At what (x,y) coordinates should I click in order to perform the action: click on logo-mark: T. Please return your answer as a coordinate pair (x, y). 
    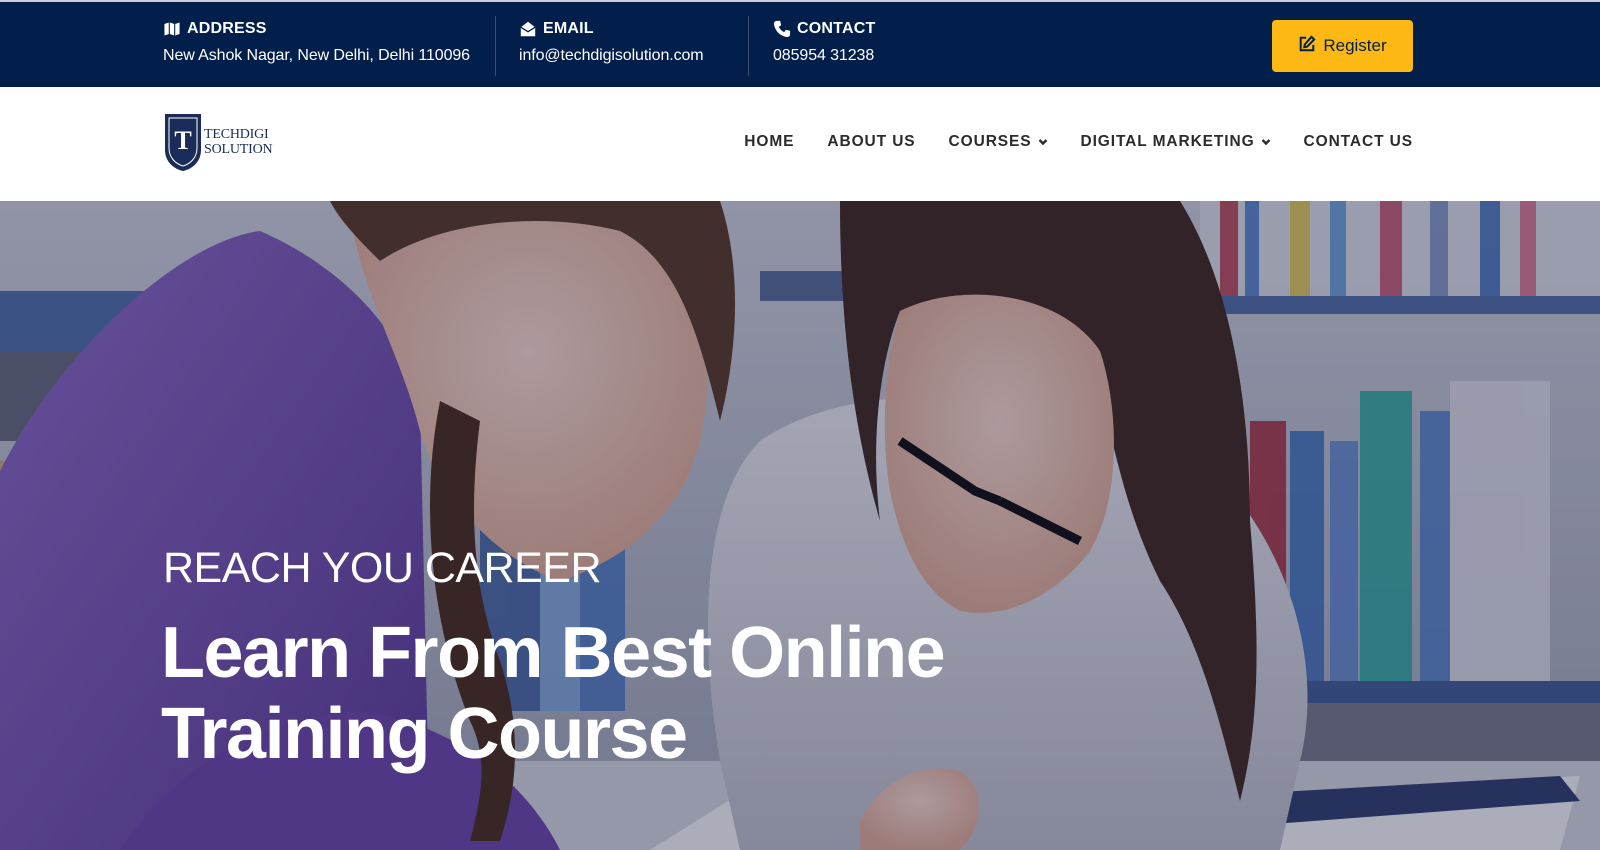
    Looking at the image, I should click on (182, 140).